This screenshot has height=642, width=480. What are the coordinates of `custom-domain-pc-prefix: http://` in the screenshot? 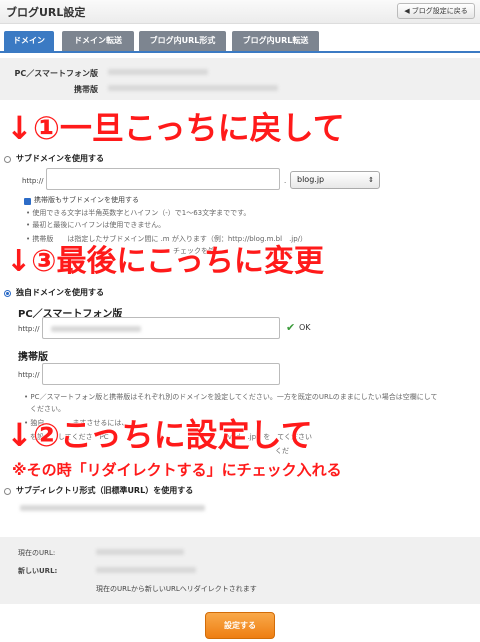 It's located at (29, 329).